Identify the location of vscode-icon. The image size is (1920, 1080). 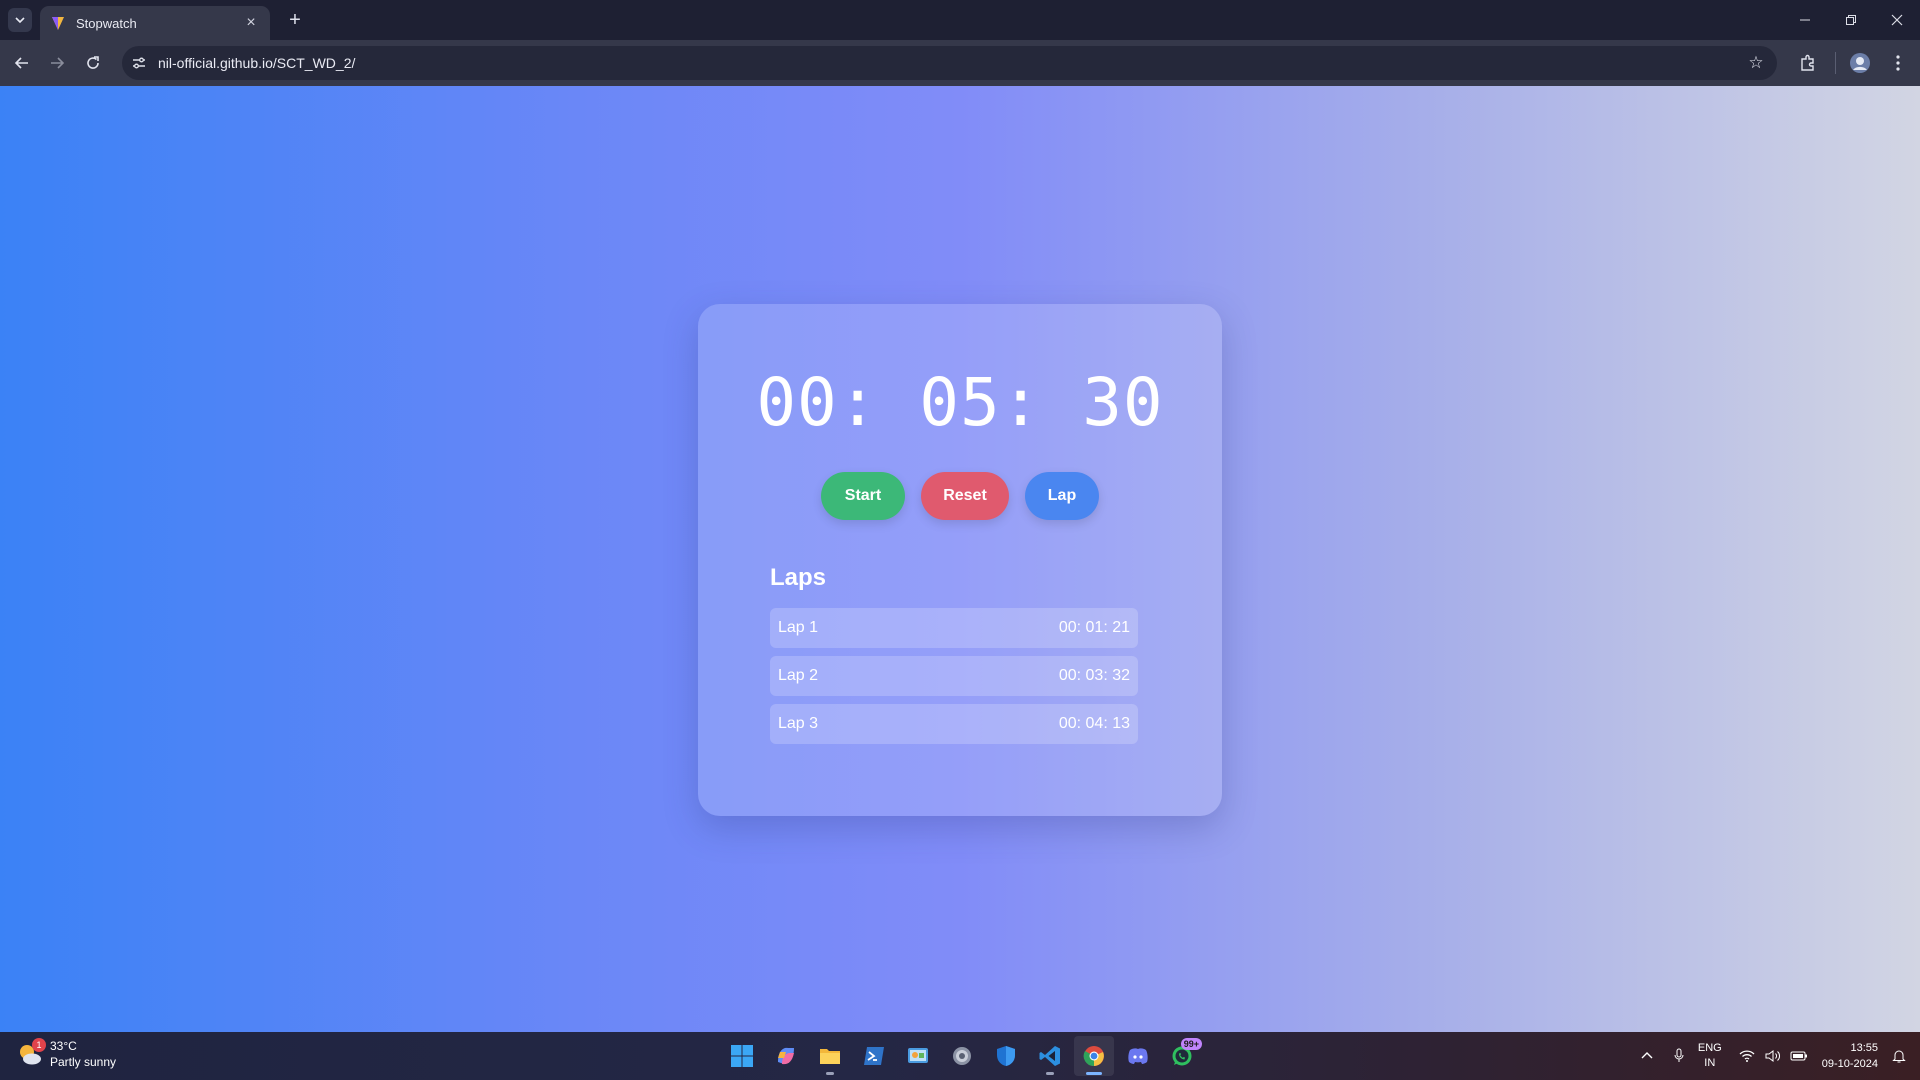
(1049, 1056).